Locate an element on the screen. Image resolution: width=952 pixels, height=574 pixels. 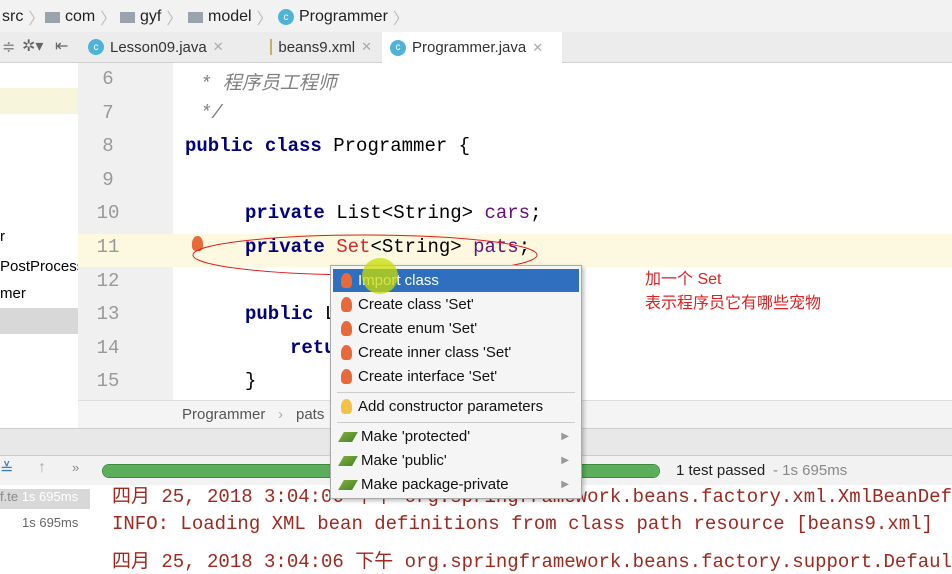
crumb-programmer: c Programmer 〉 is located at coordinates (343, 17).